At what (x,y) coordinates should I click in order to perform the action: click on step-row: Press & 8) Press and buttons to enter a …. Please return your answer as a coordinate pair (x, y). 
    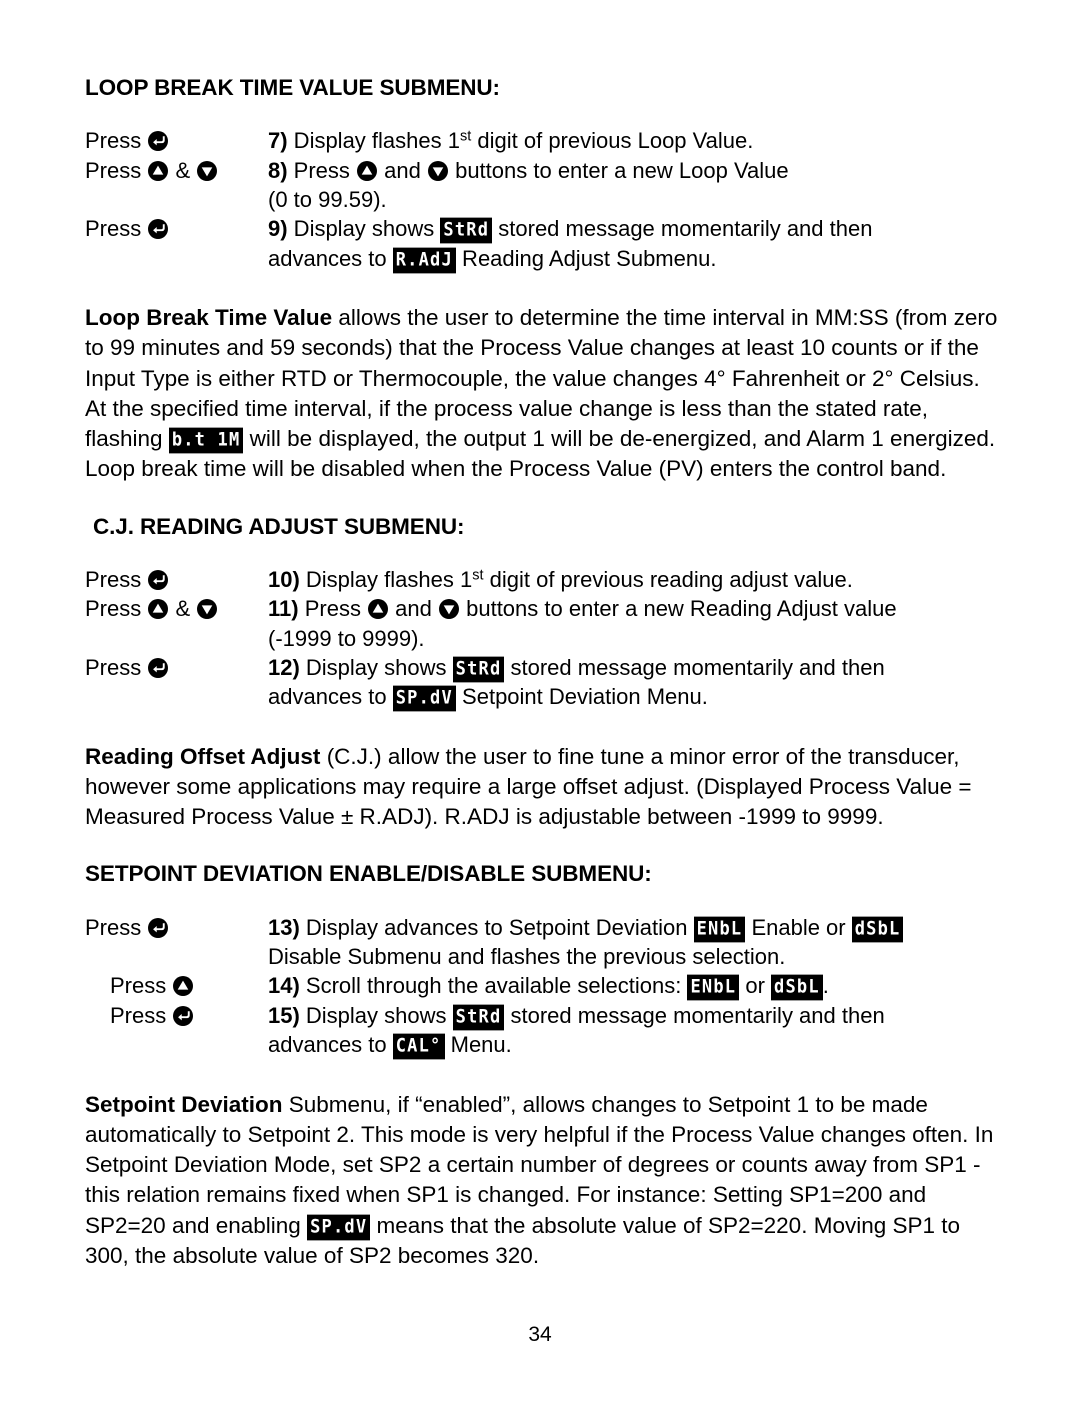
    Looking at the image, I should click on (542, 185).